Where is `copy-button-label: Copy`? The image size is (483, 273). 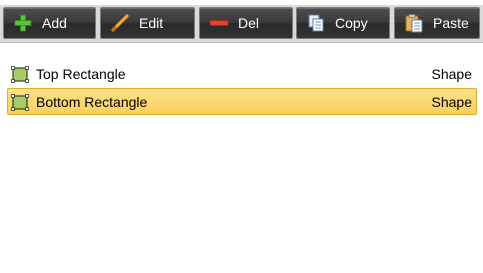 copy-button-label: Copy is located at coordinates (351, 23).